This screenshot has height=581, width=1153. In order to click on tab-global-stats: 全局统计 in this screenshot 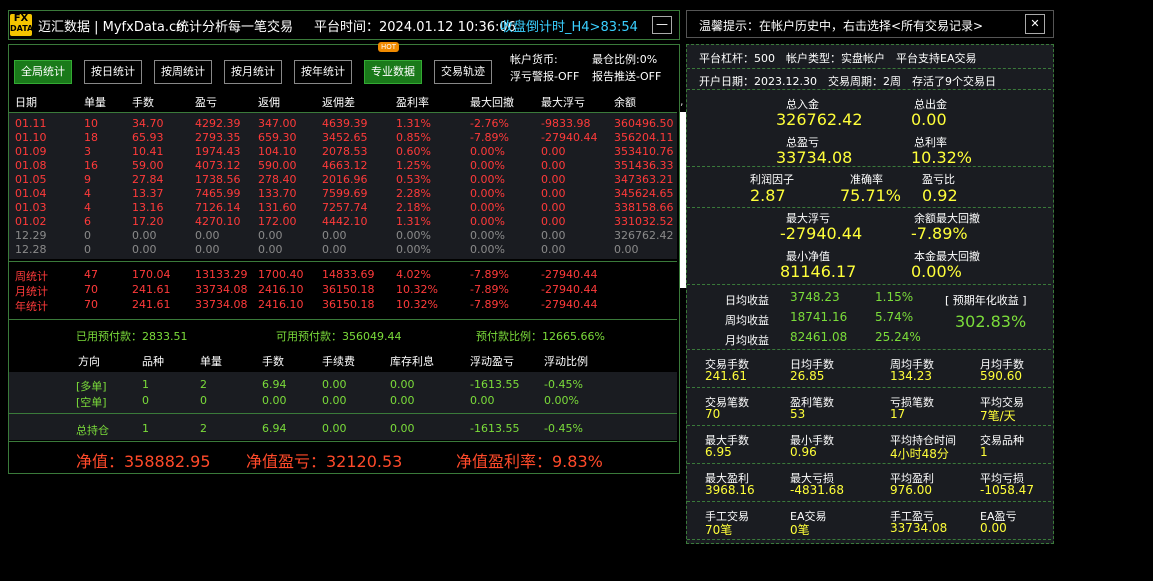, I will do `click(43, 72)`.